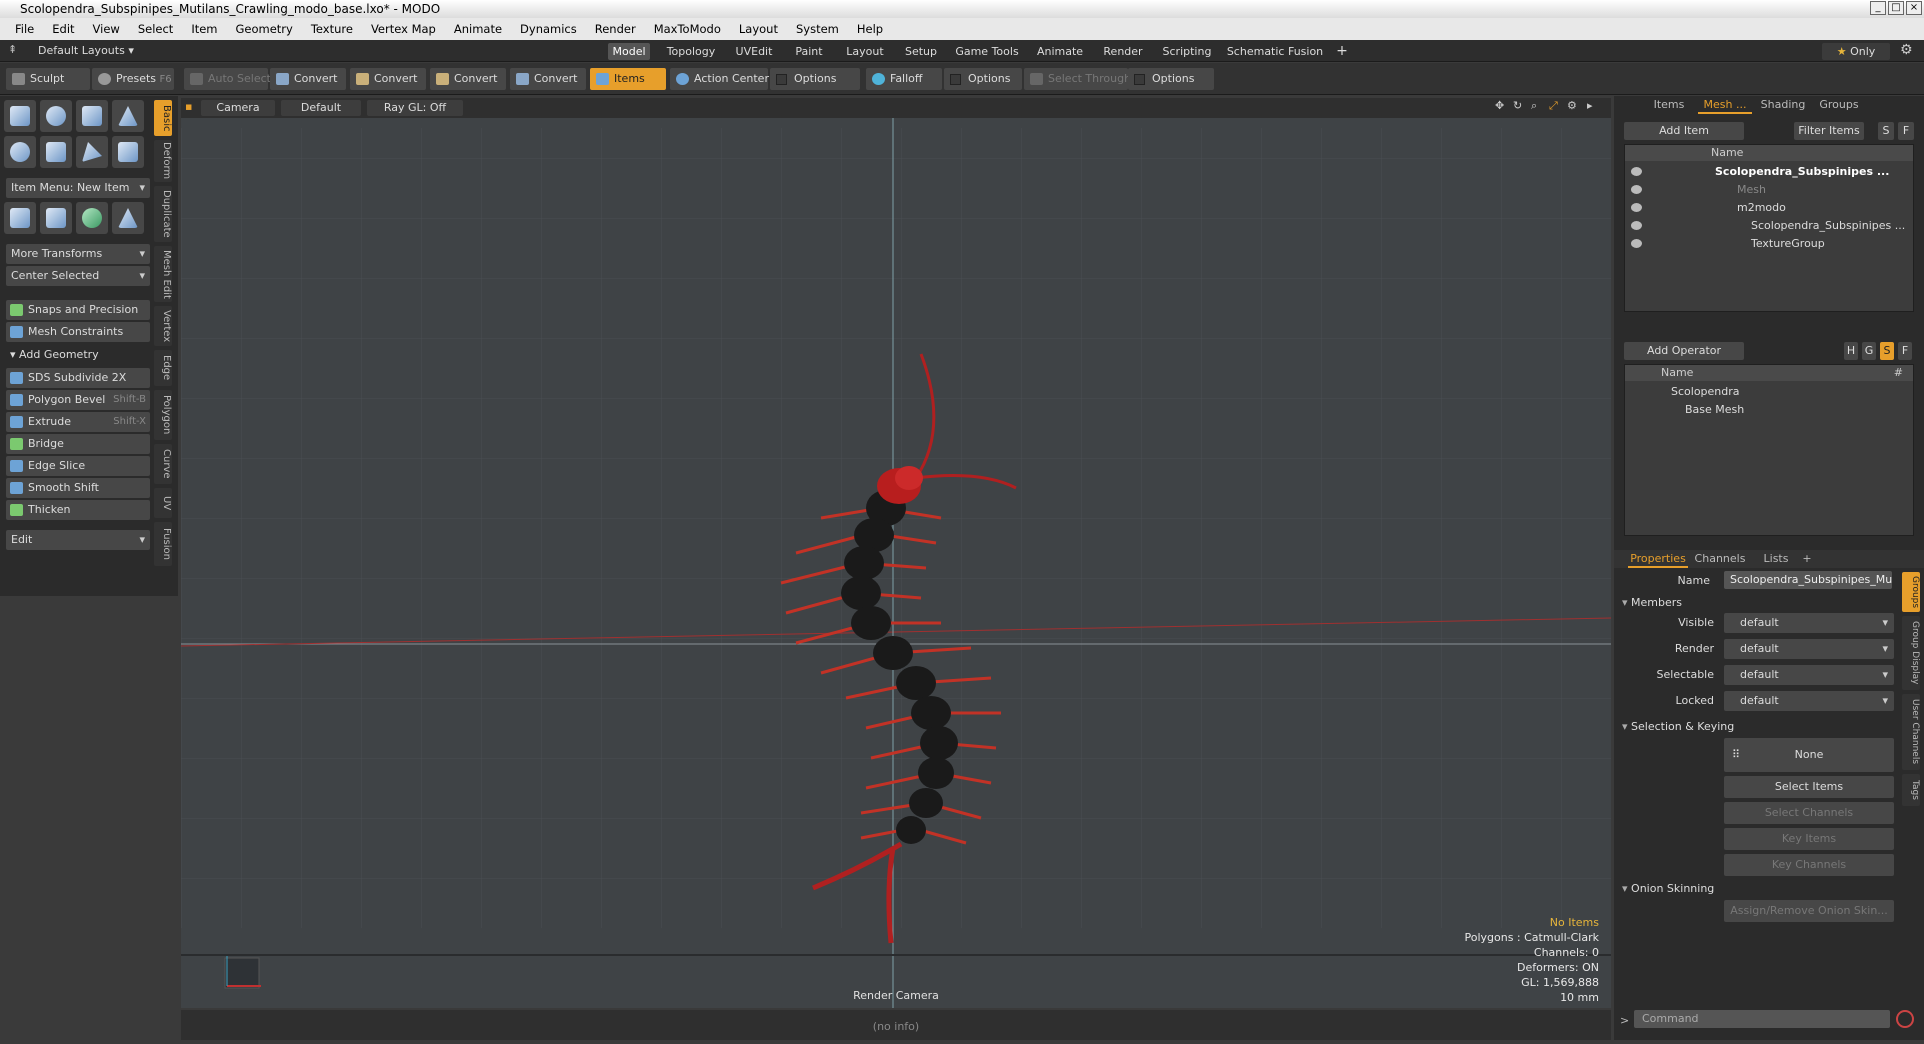 The image size is (1924, 1044). I want to click on move-icon: ✥, so click(1499, 105).